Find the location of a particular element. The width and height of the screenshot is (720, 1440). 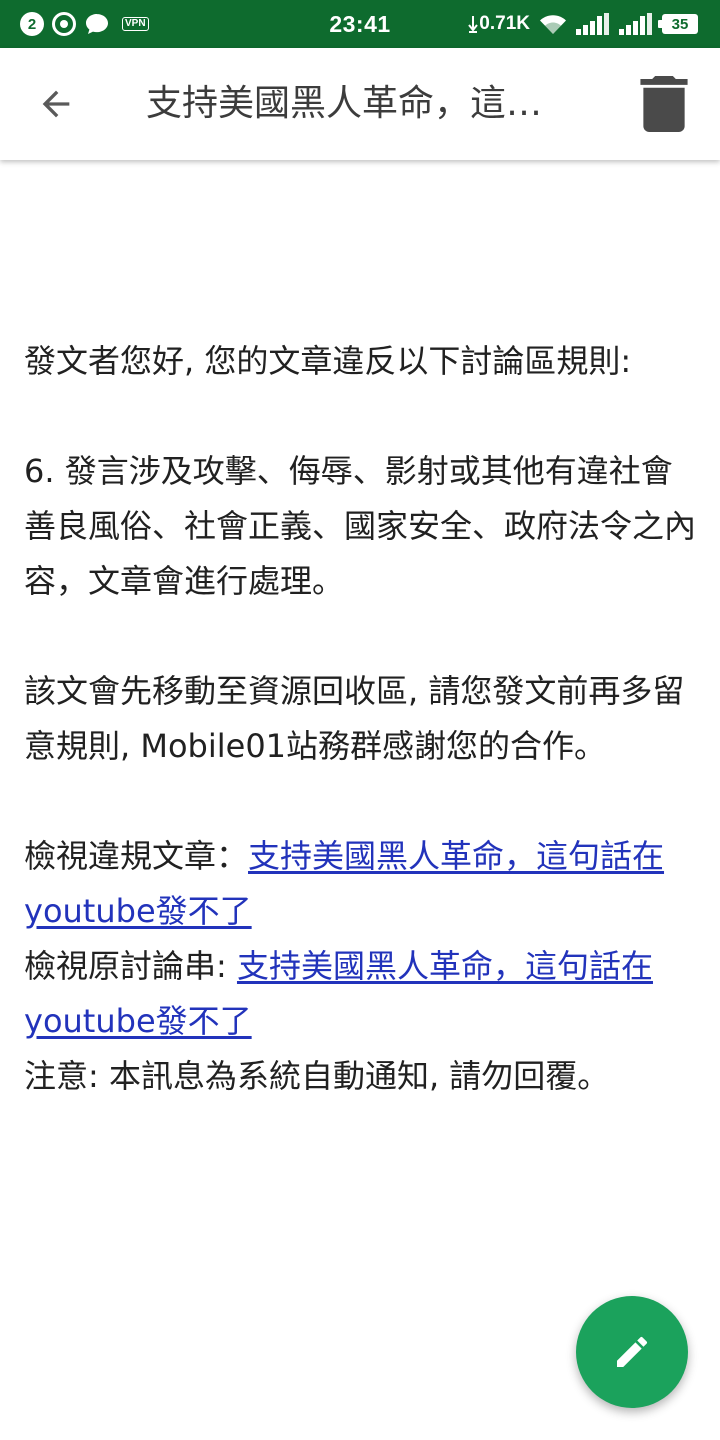

download-arrow-icon is located at coordinates (473, 24).